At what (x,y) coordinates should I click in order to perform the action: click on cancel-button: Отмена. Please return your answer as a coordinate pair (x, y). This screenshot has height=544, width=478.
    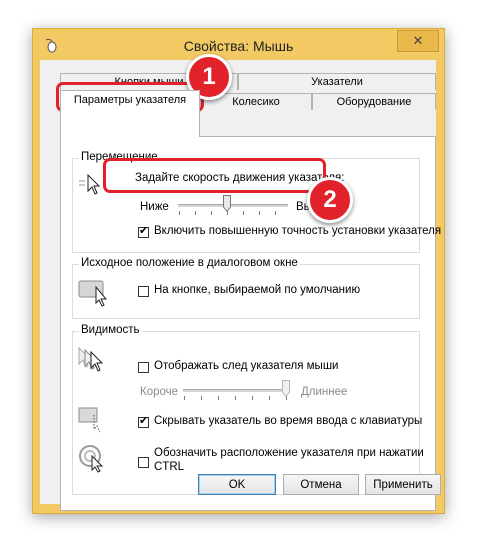
    Looking at the image, I should click on (321, 484).